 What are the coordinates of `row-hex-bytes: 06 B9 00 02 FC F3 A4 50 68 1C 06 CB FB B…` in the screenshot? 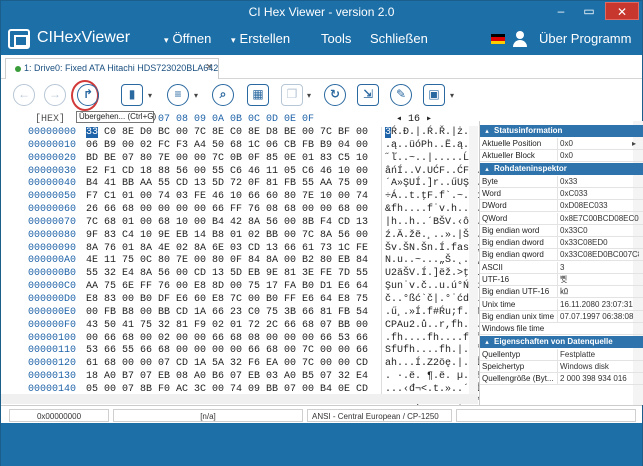 It's located at (227, 146).